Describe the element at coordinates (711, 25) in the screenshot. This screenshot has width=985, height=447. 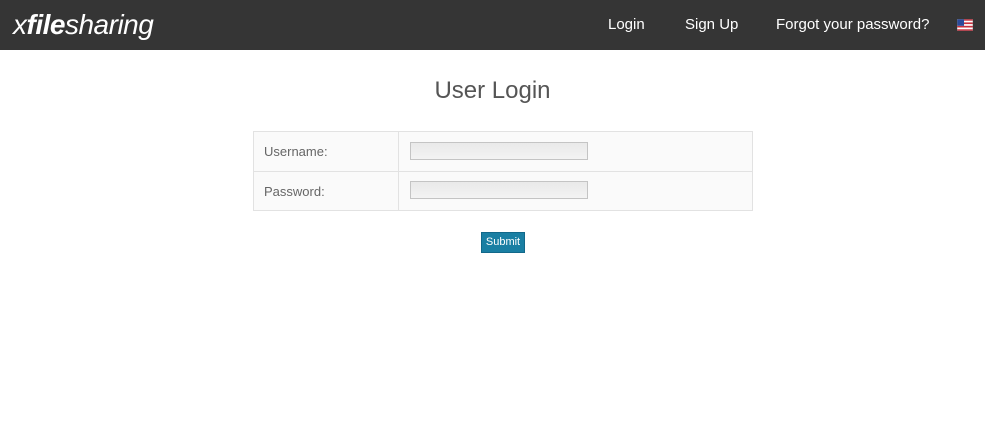
I see `nav-signup-link: Sign Up` at that location.